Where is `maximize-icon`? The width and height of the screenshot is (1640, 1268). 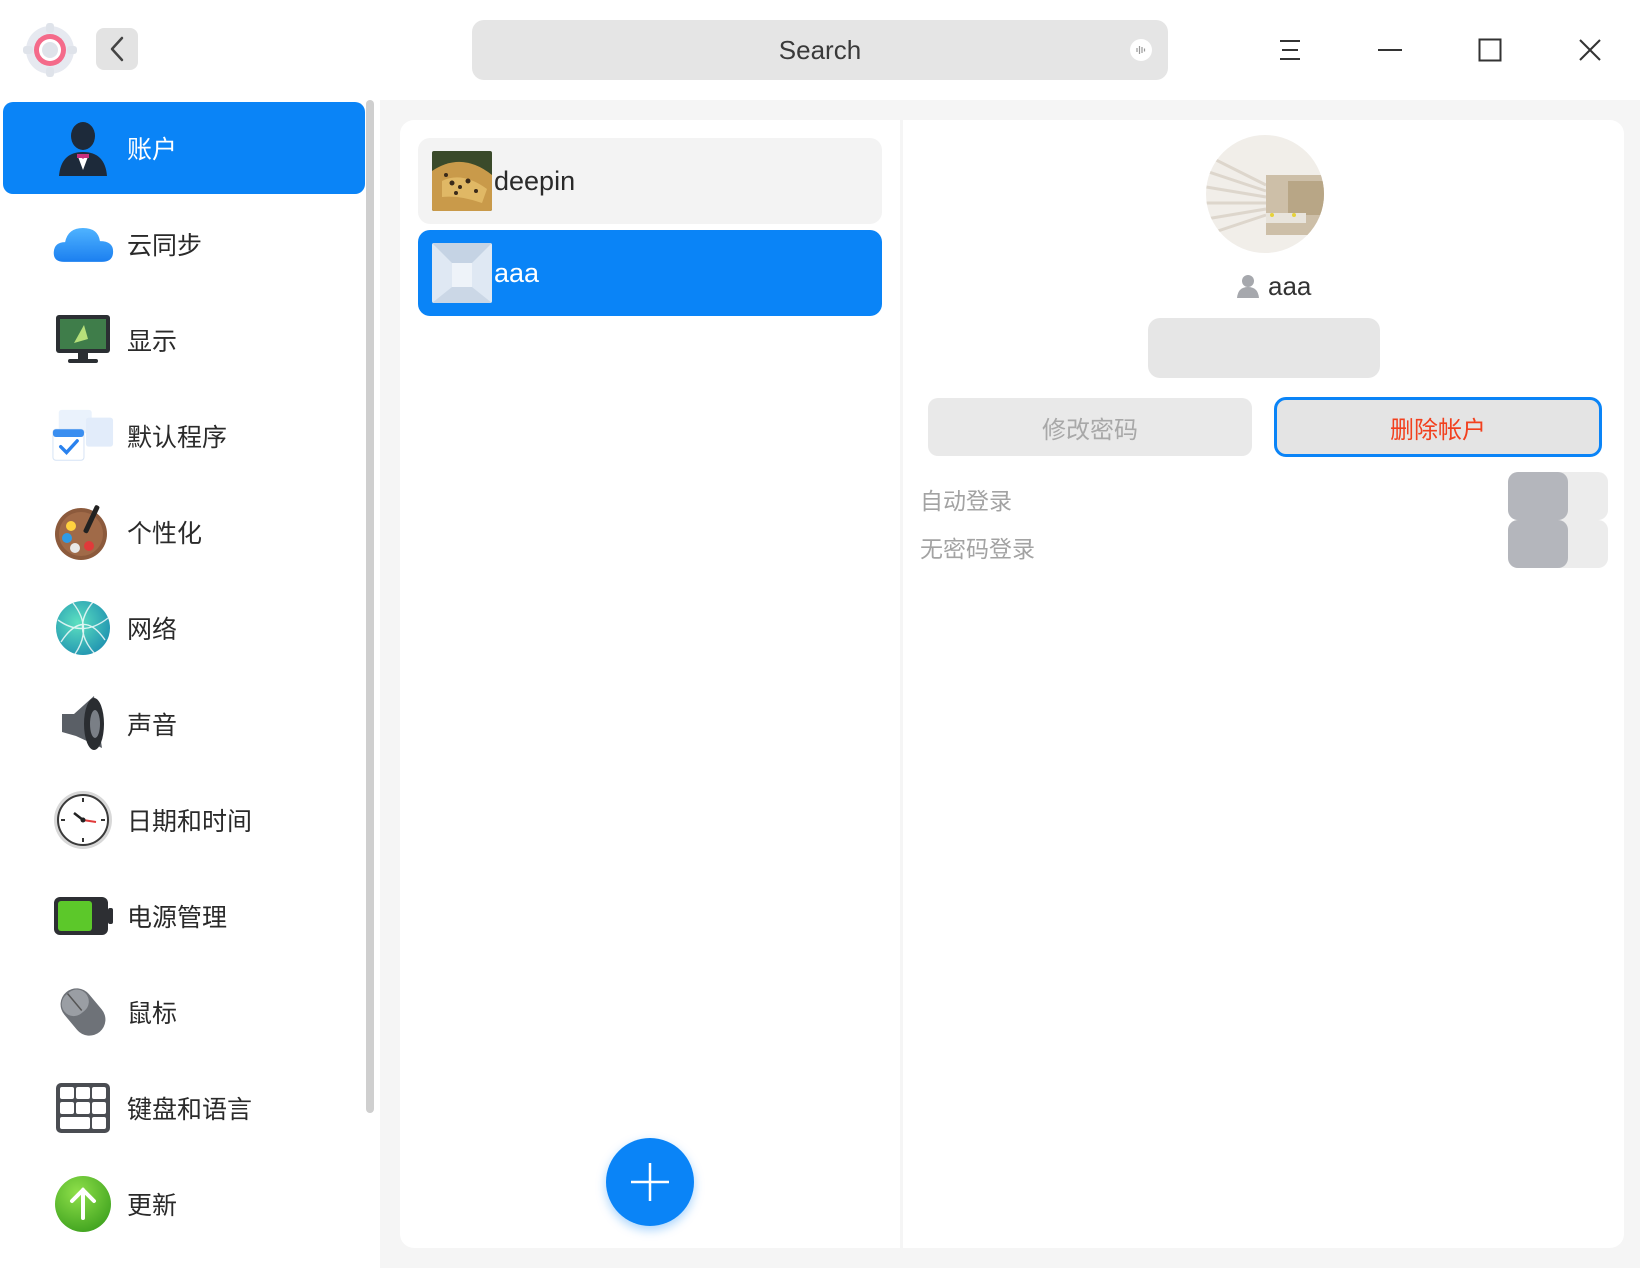
maximize-icon is located at coordinates (1490, 50).